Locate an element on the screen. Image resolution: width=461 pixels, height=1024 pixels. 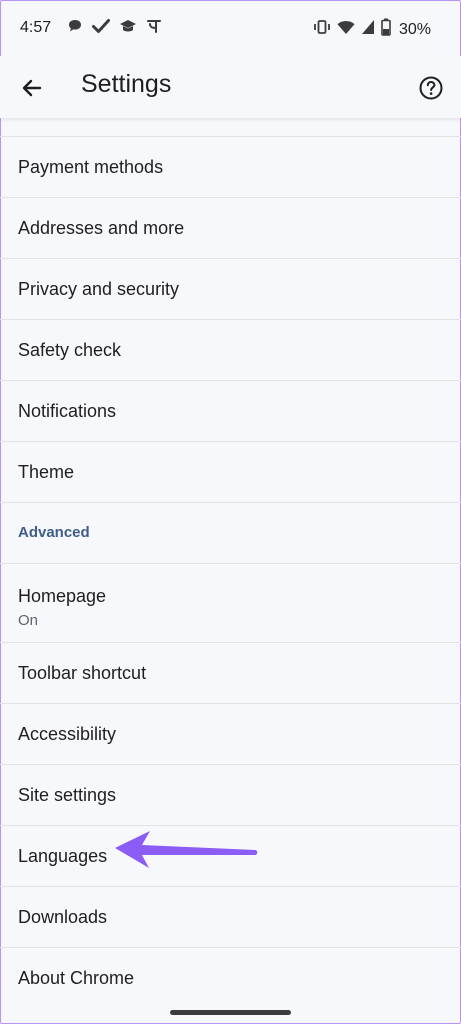
graduation-cap-icon is located at coordinates (128, 28).